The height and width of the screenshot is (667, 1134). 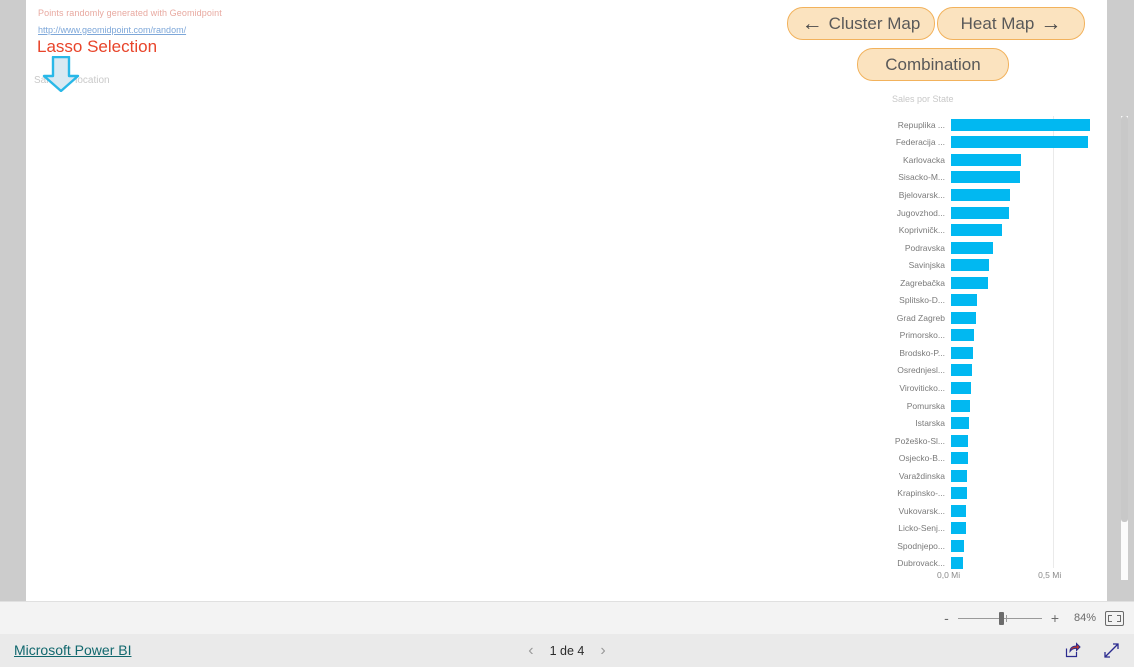 I want to click on chart-category-label: Savinjska, so click(x=926, y=265).